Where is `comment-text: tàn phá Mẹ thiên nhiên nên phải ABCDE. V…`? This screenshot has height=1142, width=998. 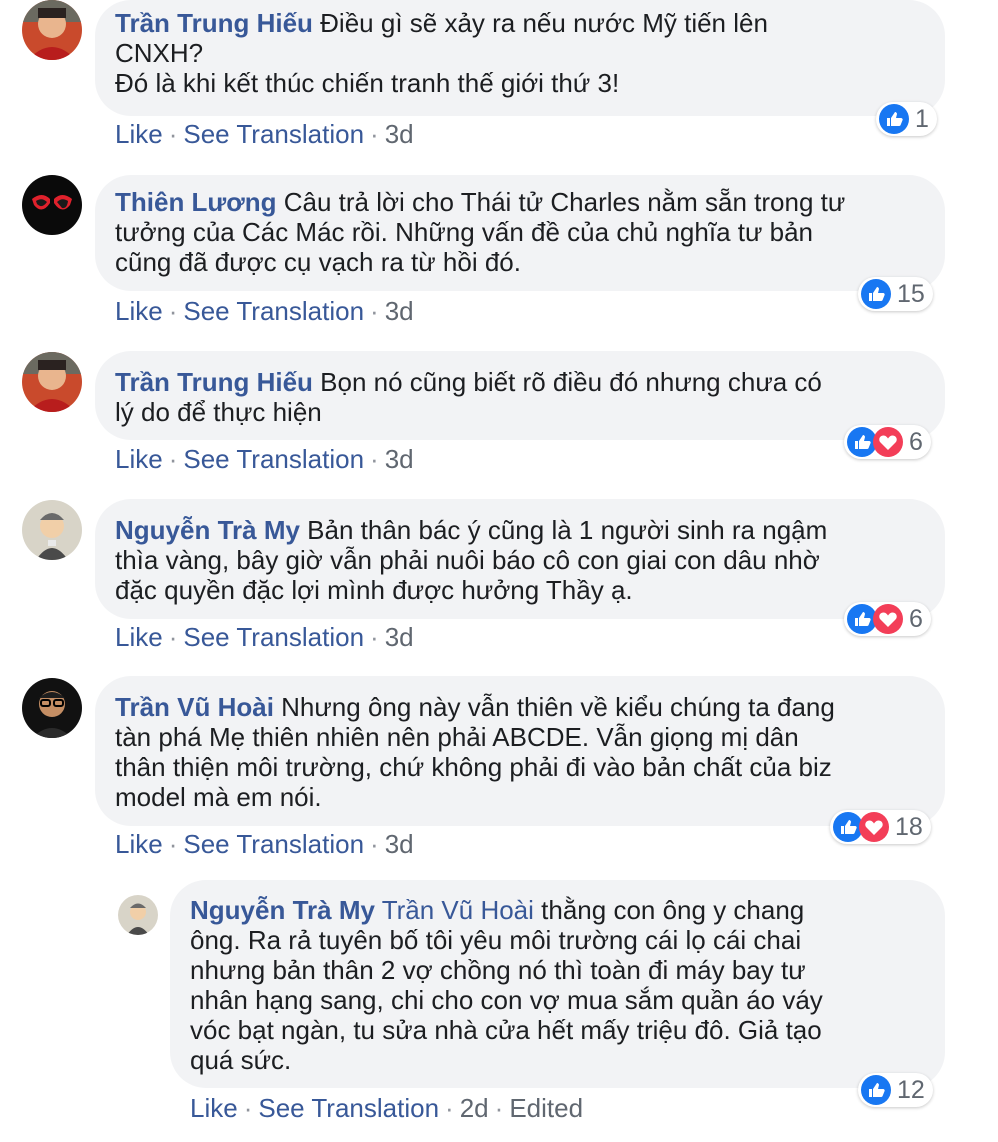
comment-text: tàn phá Mẹ thiên nhiên nên phải ABCDE. V… is located at coordinates (457, 737).